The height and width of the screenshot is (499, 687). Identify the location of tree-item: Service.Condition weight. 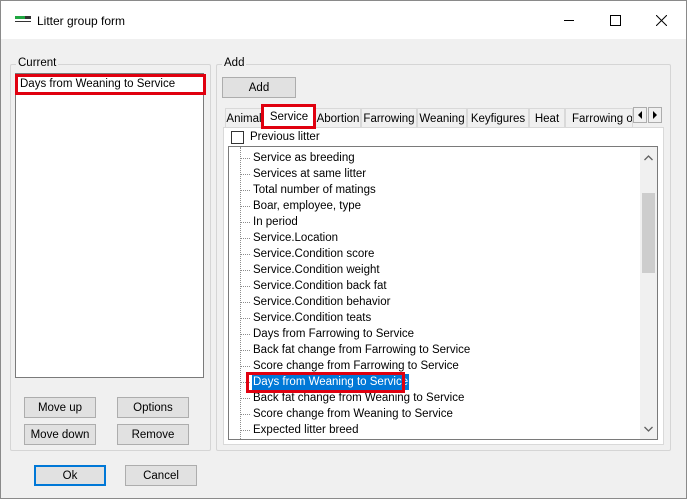
(316, 270).